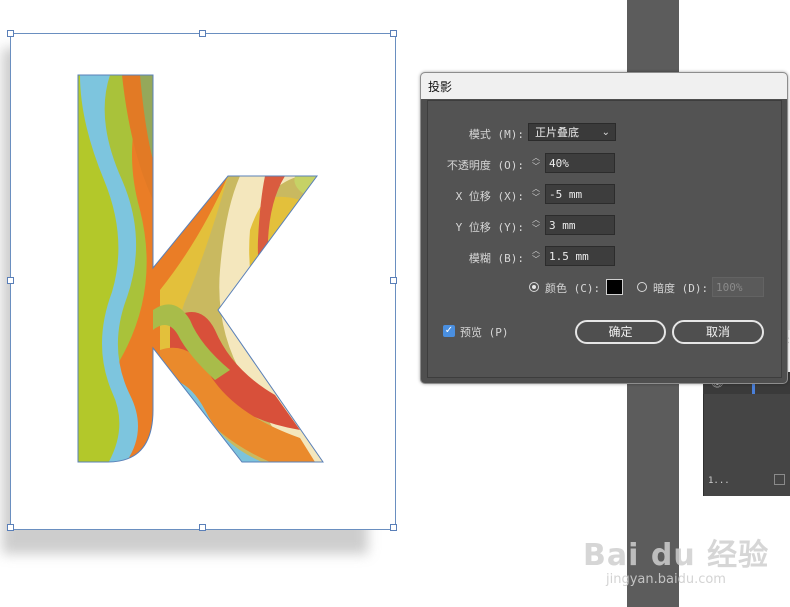  What do you see at coordinates (642, 287) in the screenshot?
I see `darkness-radio` at bounding box center [642, 287].